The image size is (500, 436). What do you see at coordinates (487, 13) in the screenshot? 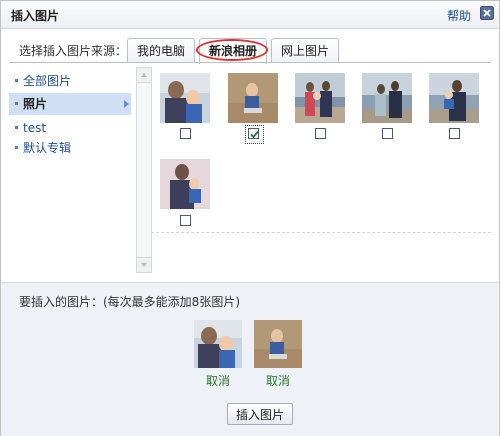
I see `close-icon` at bounding box center [487, 13].